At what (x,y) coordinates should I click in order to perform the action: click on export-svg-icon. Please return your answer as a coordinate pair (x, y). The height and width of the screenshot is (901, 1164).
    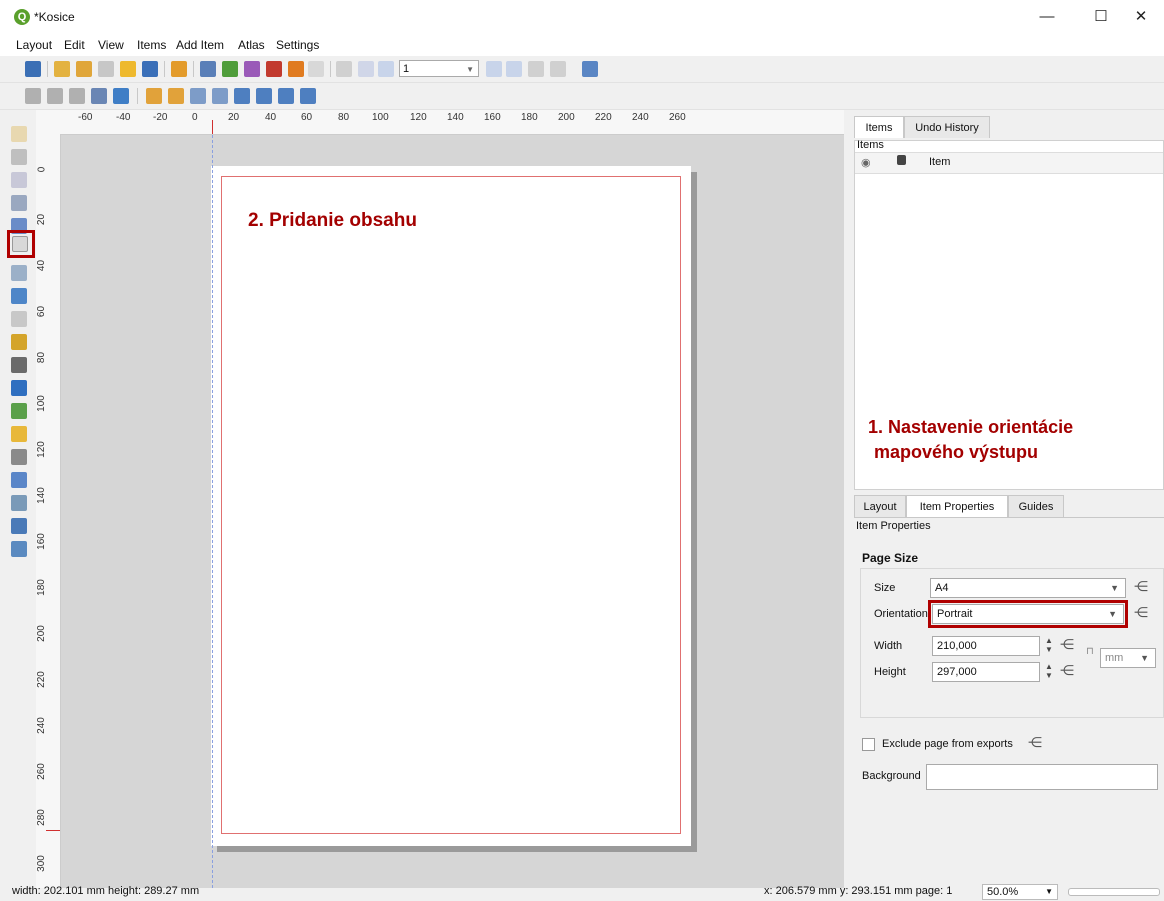
    Looking at the image, I should click on (252, 69).